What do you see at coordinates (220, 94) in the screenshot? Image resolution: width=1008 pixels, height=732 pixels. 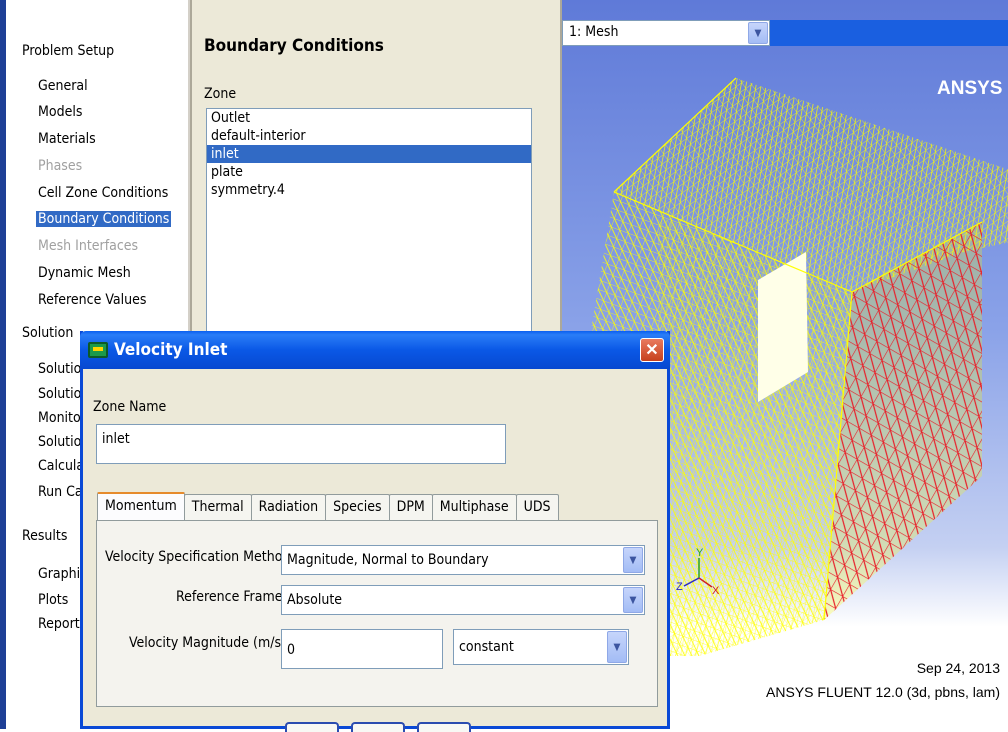 I see `zone-label: Zone` at bounding box center [220, 94].